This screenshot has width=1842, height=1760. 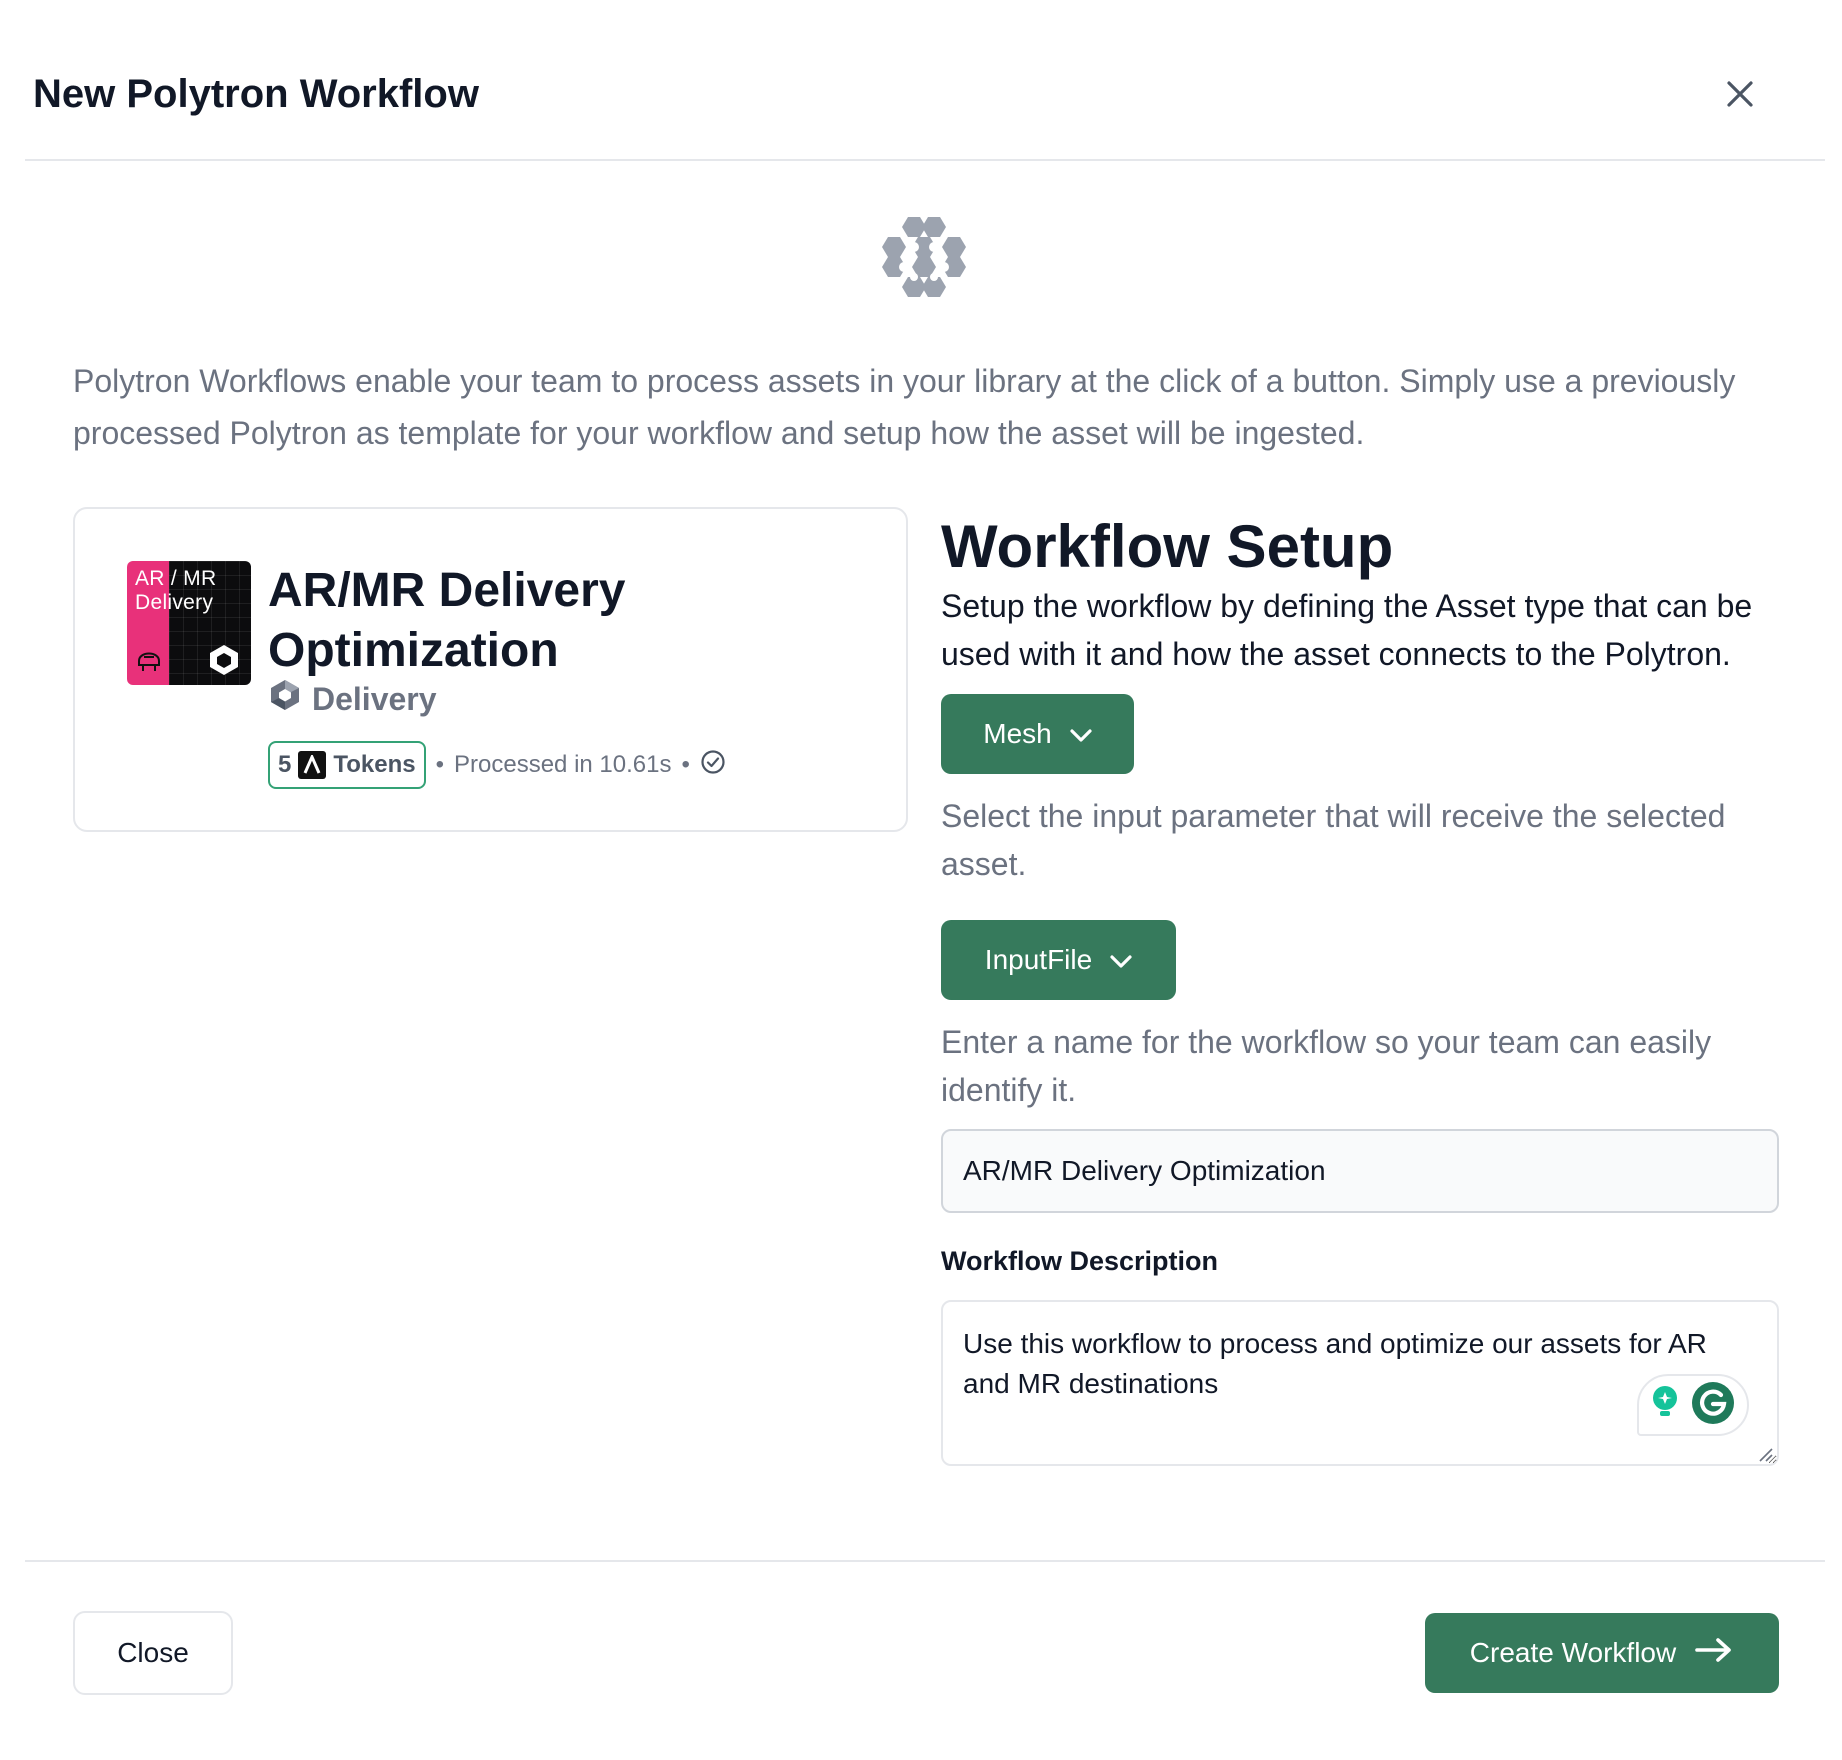 I want to click on thumbnail-text: AR / MR Delivery, so click(x=176, y=590).